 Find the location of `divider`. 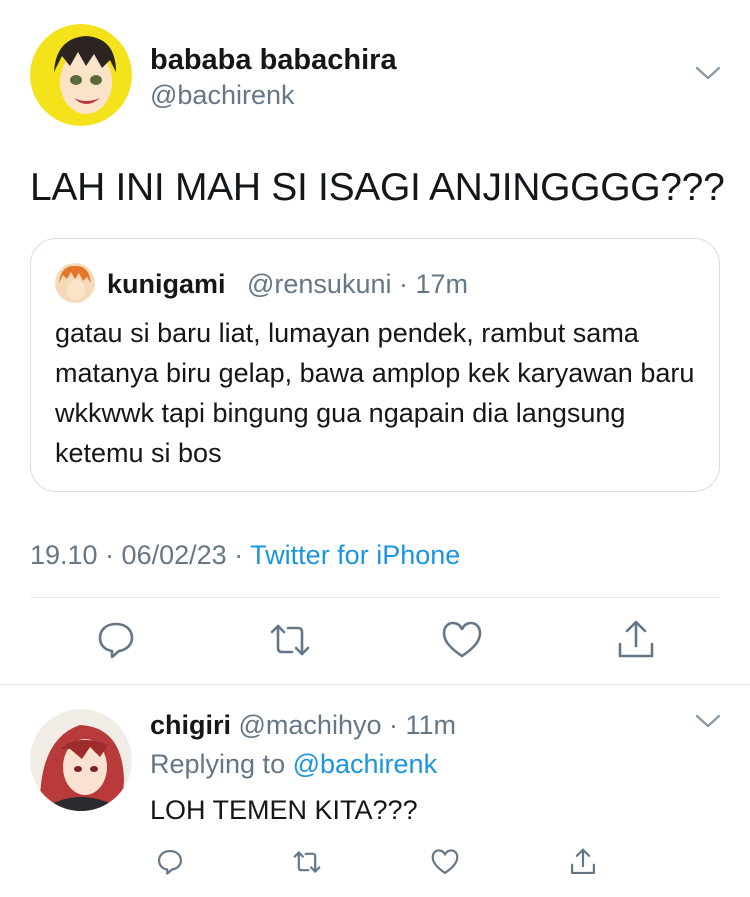

divider is located at coordinates (375, 597).